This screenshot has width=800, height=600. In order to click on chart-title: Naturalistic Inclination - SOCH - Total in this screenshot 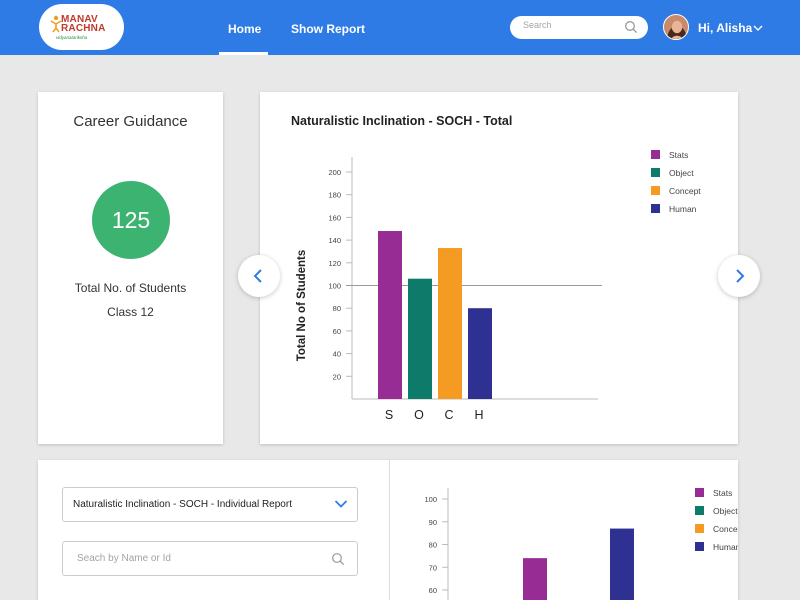, I will do `click(402, 121)`.